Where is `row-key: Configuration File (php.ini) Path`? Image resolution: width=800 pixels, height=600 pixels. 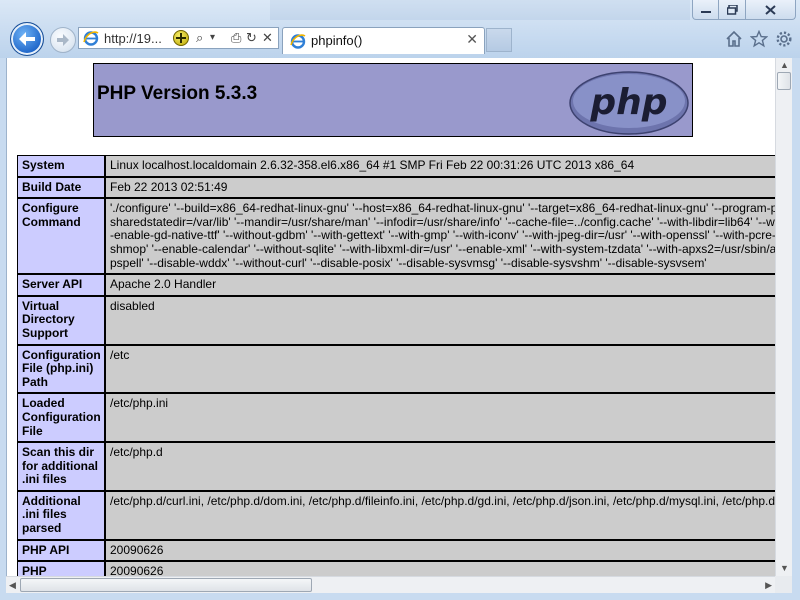 row-key: Configuration File (php.ini) Path is located at coordinates (61, 369).